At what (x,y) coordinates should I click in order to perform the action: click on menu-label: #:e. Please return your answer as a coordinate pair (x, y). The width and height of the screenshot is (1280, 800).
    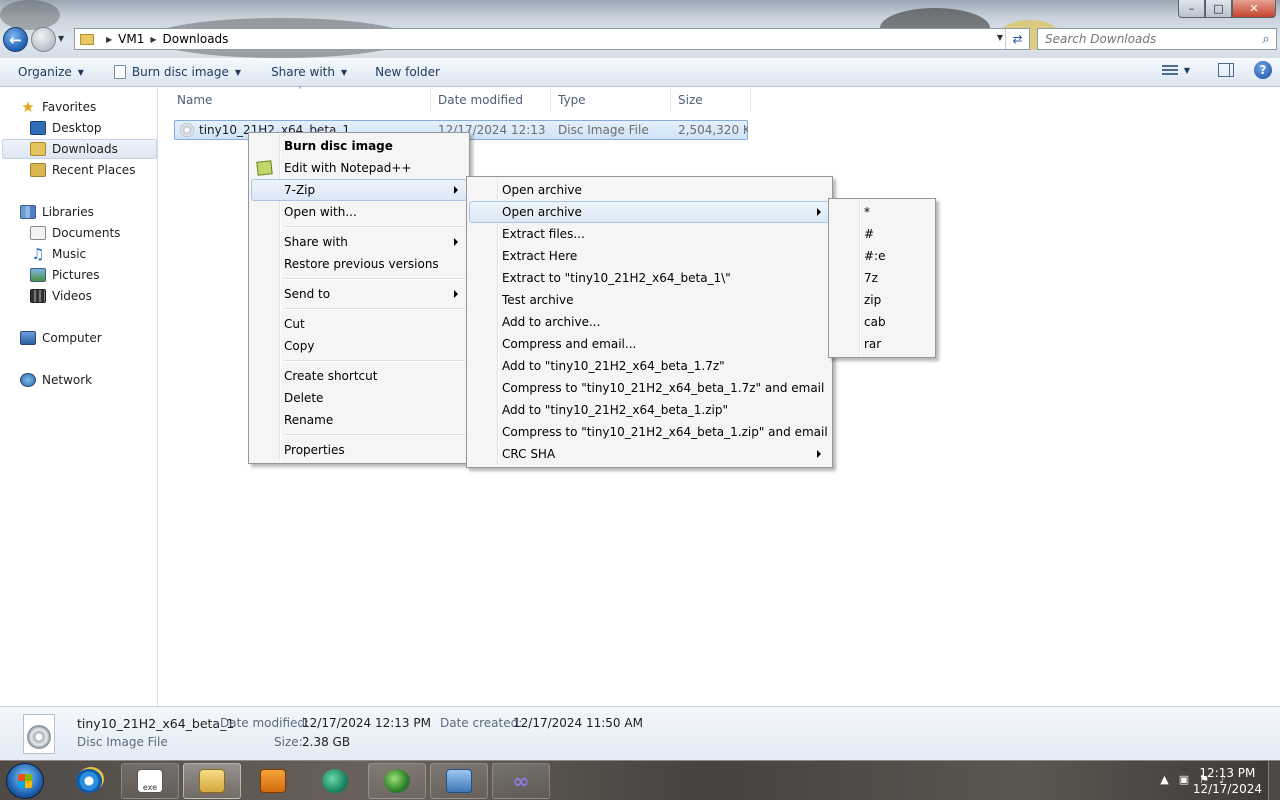
    Looking at the image, I should click on (875, 256).